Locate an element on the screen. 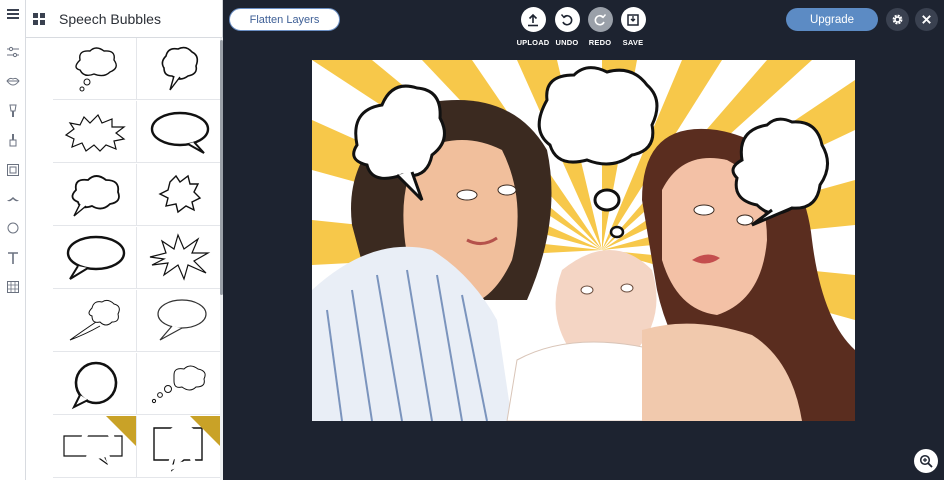 The height and width of the screenshot is (480, 944). upload-icon is located at coordinates (533, 19).